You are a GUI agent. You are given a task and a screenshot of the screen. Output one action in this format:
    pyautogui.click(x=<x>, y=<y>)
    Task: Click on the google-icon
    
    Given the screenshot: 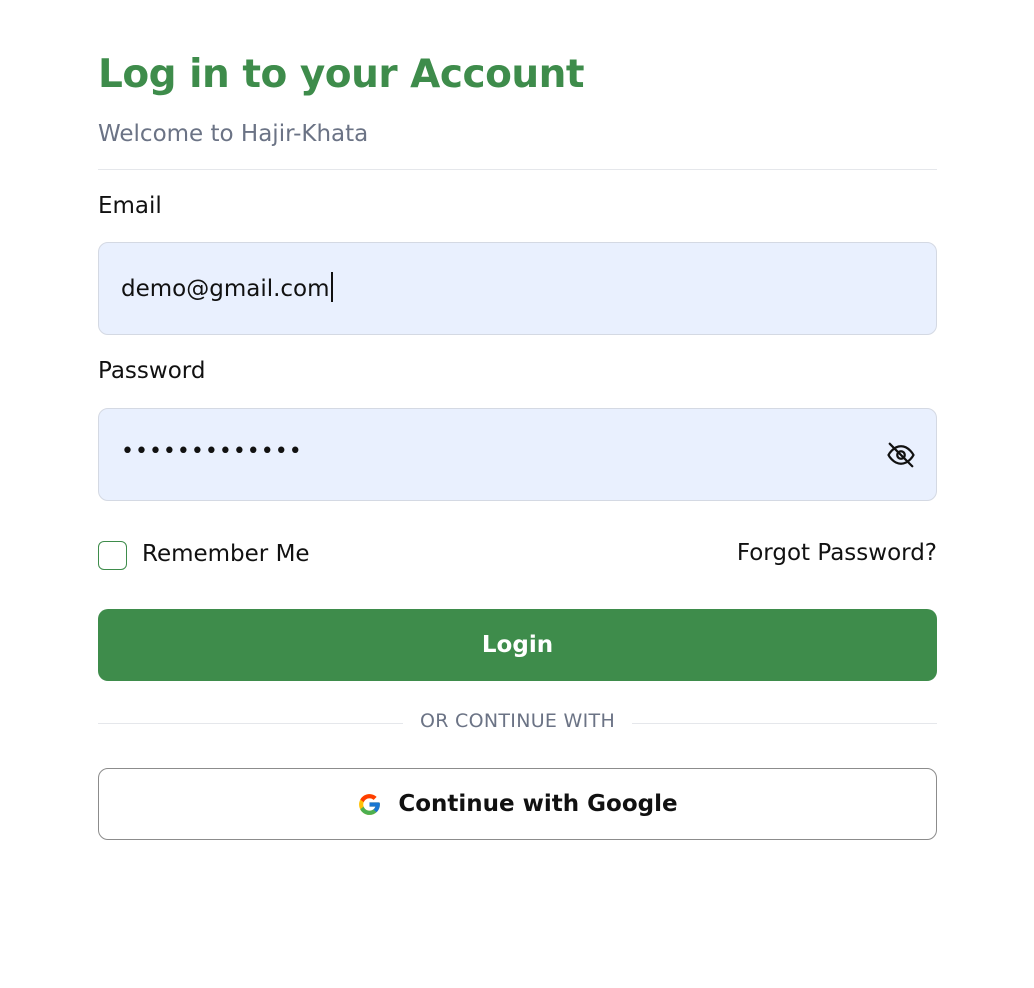 What is the action you would take?
    pyautogui.click(x=369, y=804)
    